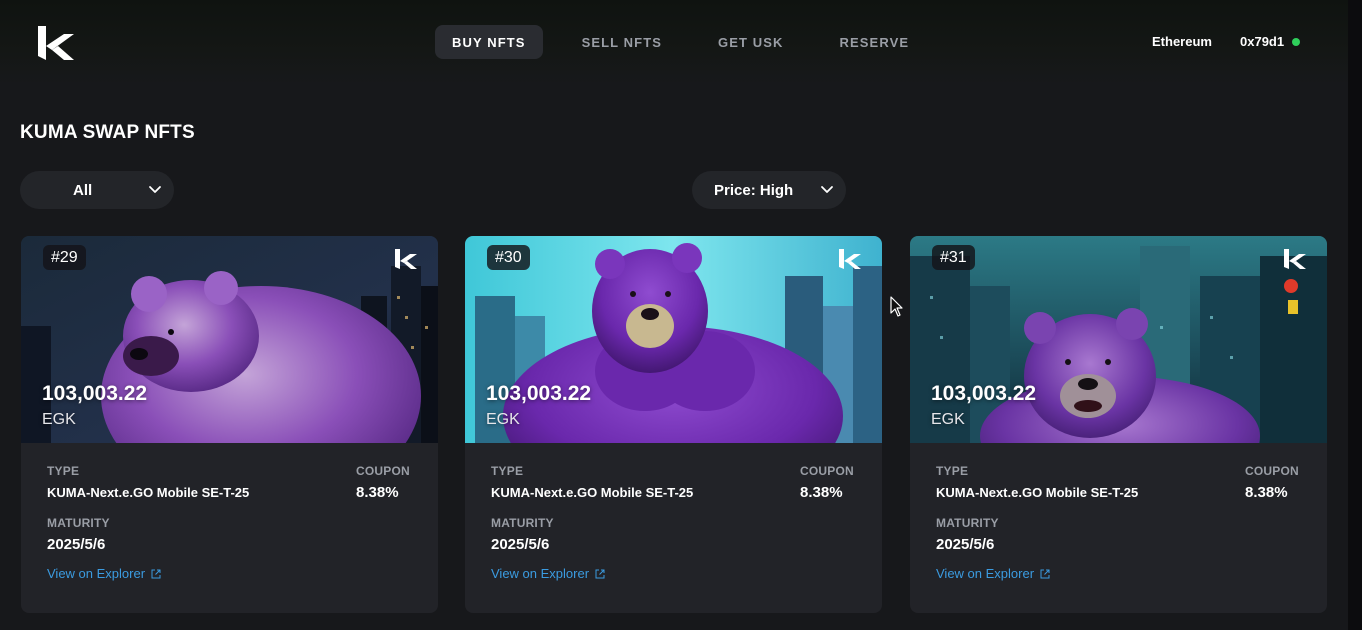 This screenshot has height=630, width=1362. Describe the element at coordinates (1355, 315) in the screenshot. I see `scrollbar` at that location.